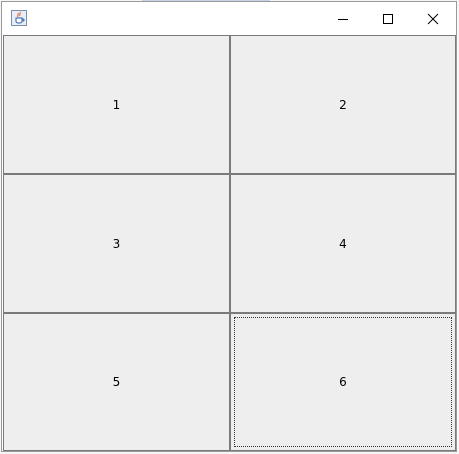 The height and width of the screenshot is (454, 459). I want to click on minimize-icon, so click(342, 19).